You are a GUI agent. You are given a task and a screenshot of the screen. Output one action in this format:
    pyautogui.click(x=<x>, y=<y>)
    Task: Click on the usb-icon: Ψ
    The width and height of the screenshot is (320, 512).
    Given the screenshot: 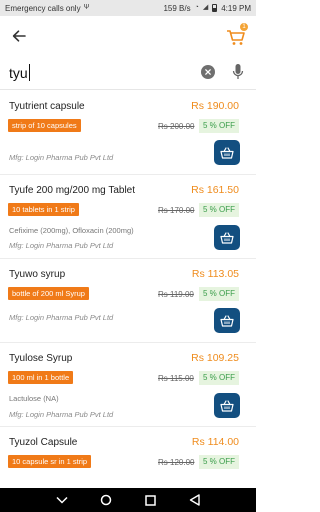 What is the action you would take?
    pyautogui.click(x=86, y=7)
    